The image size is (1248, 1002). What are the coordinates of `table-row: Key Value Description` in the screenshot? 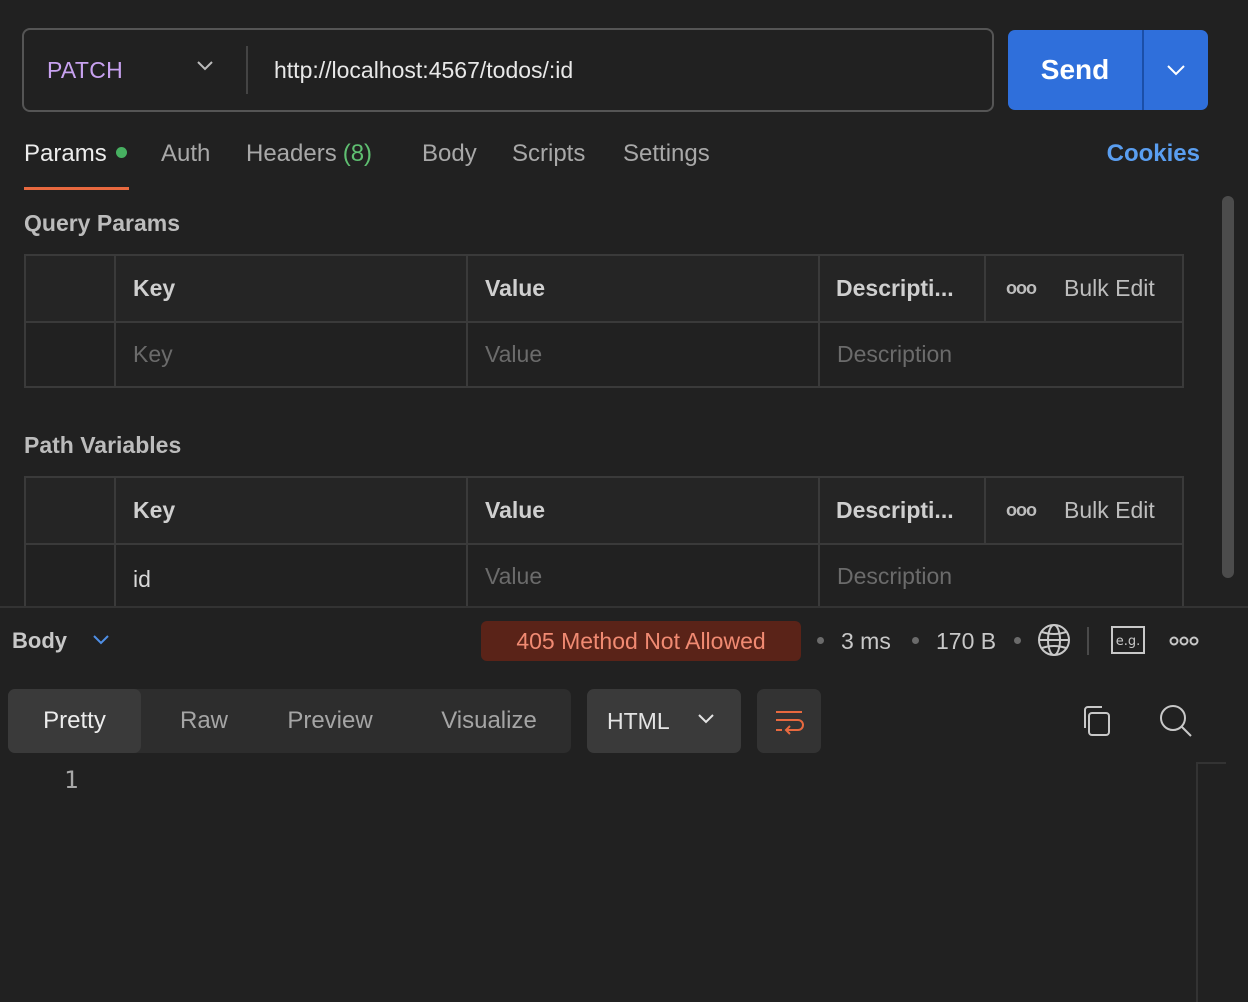 It's located at (604, 353).